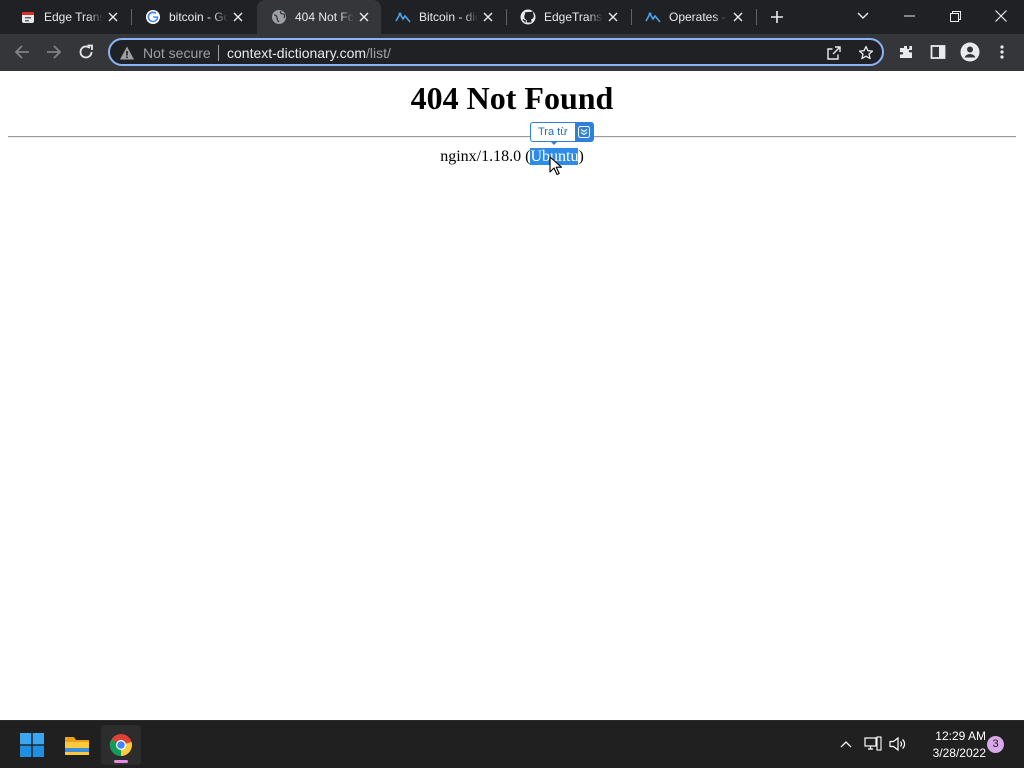 This screenshot has width=1024, height=768. I want to click on tab-separator, so click(756, 17).